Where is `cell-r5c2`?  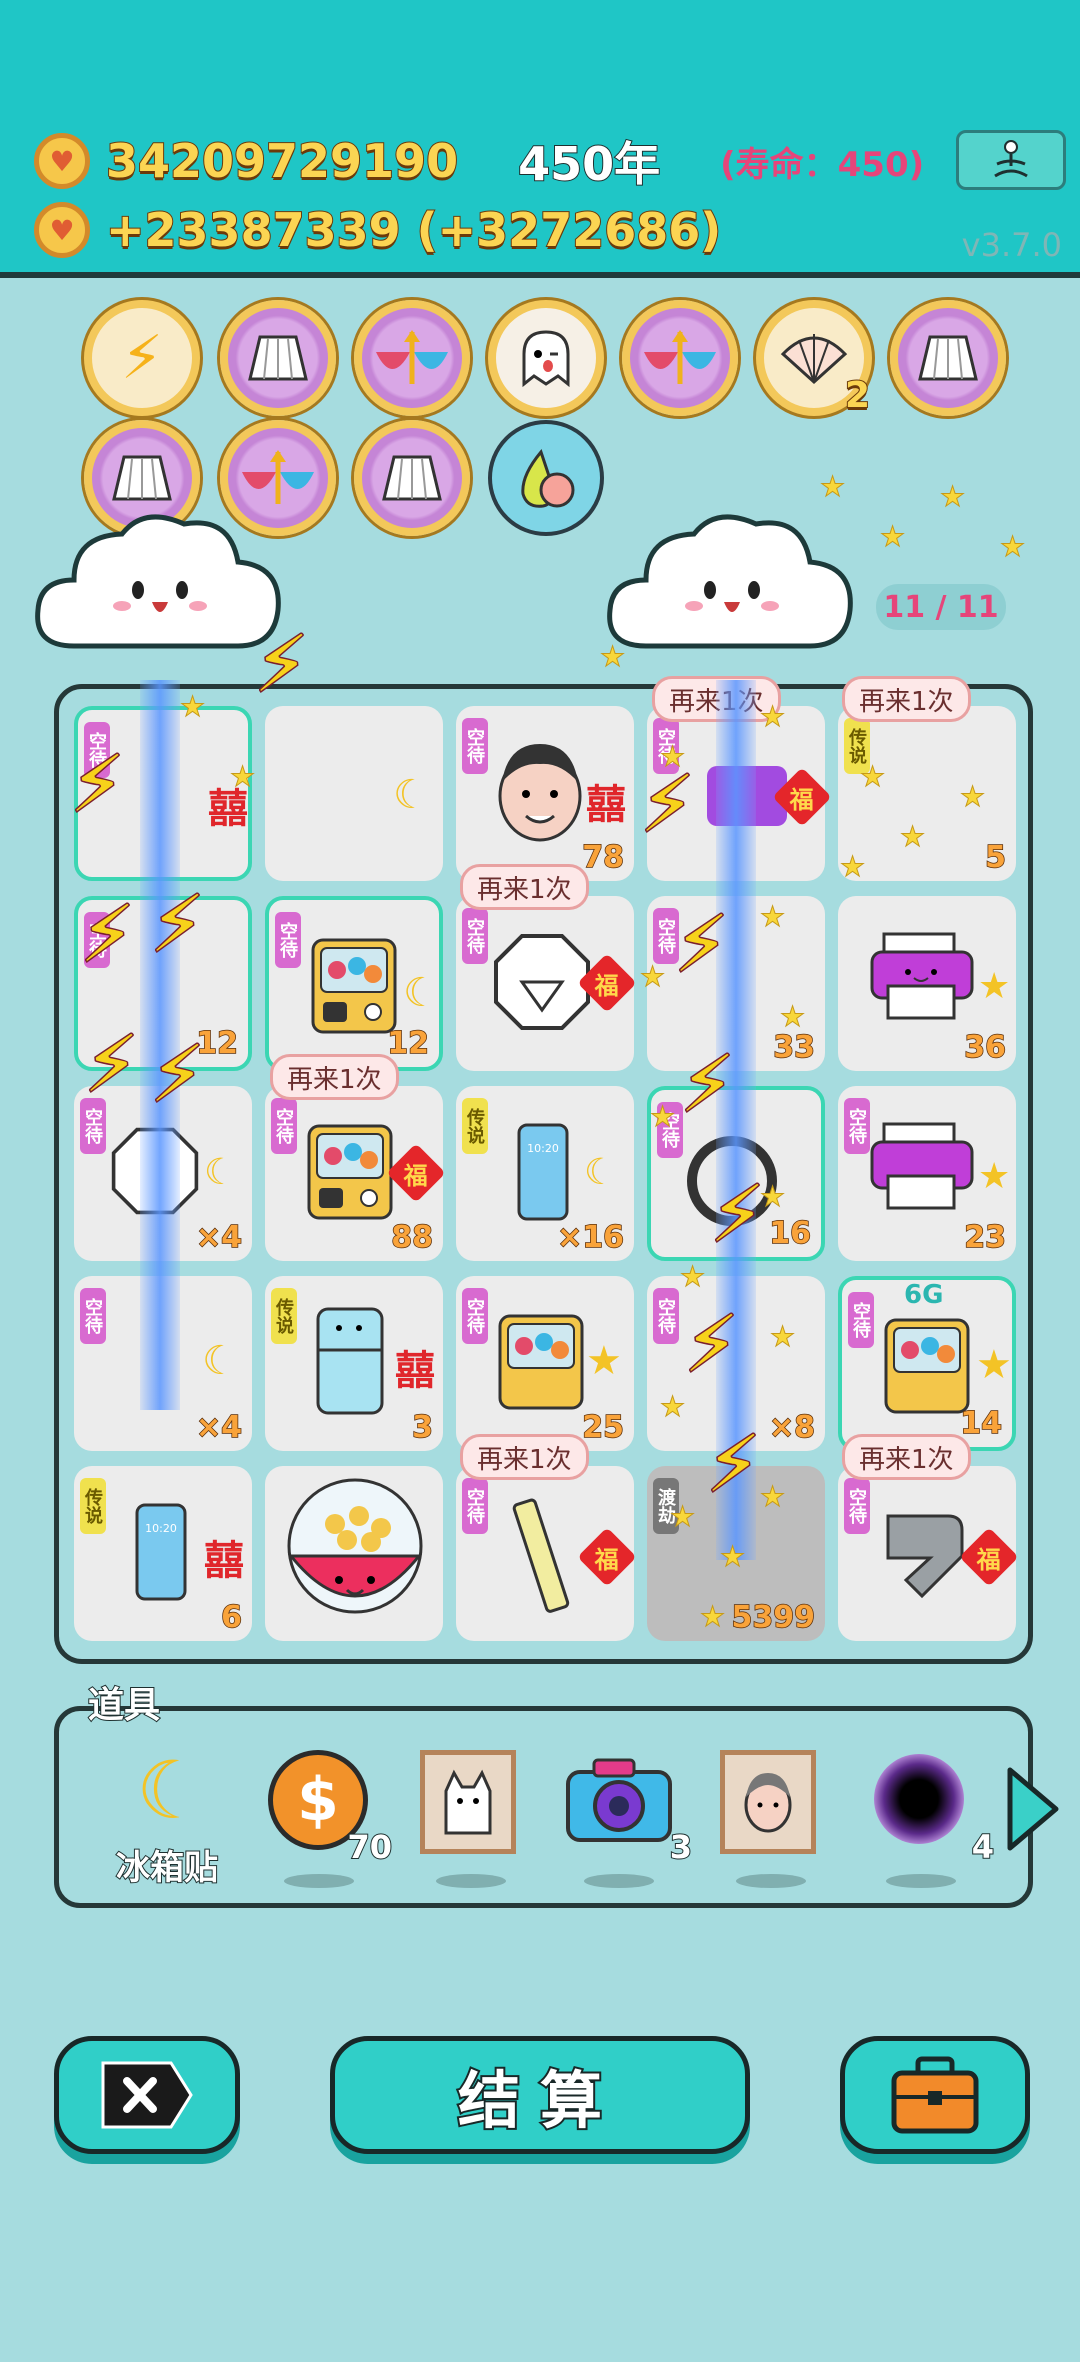
cell-r5c2 is located at coordinates (354, 1553).